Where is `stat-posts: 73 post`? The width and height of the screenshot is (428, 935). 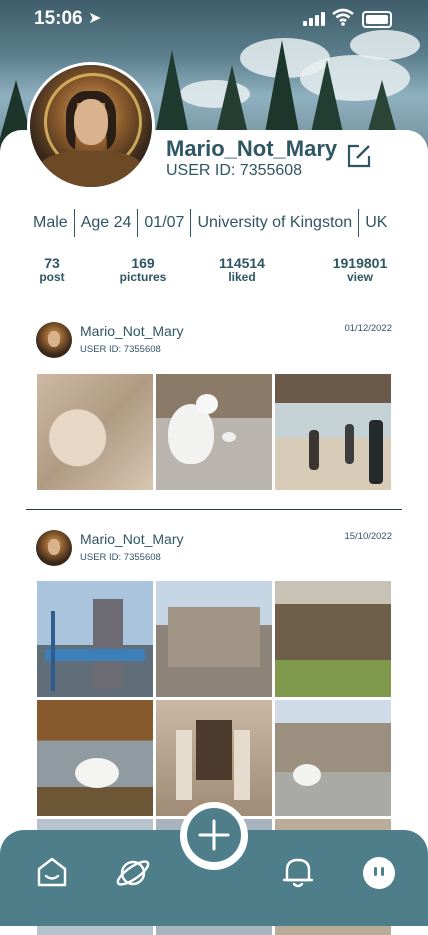 stat-posts: 73 post is located at coordinates (52, 269).